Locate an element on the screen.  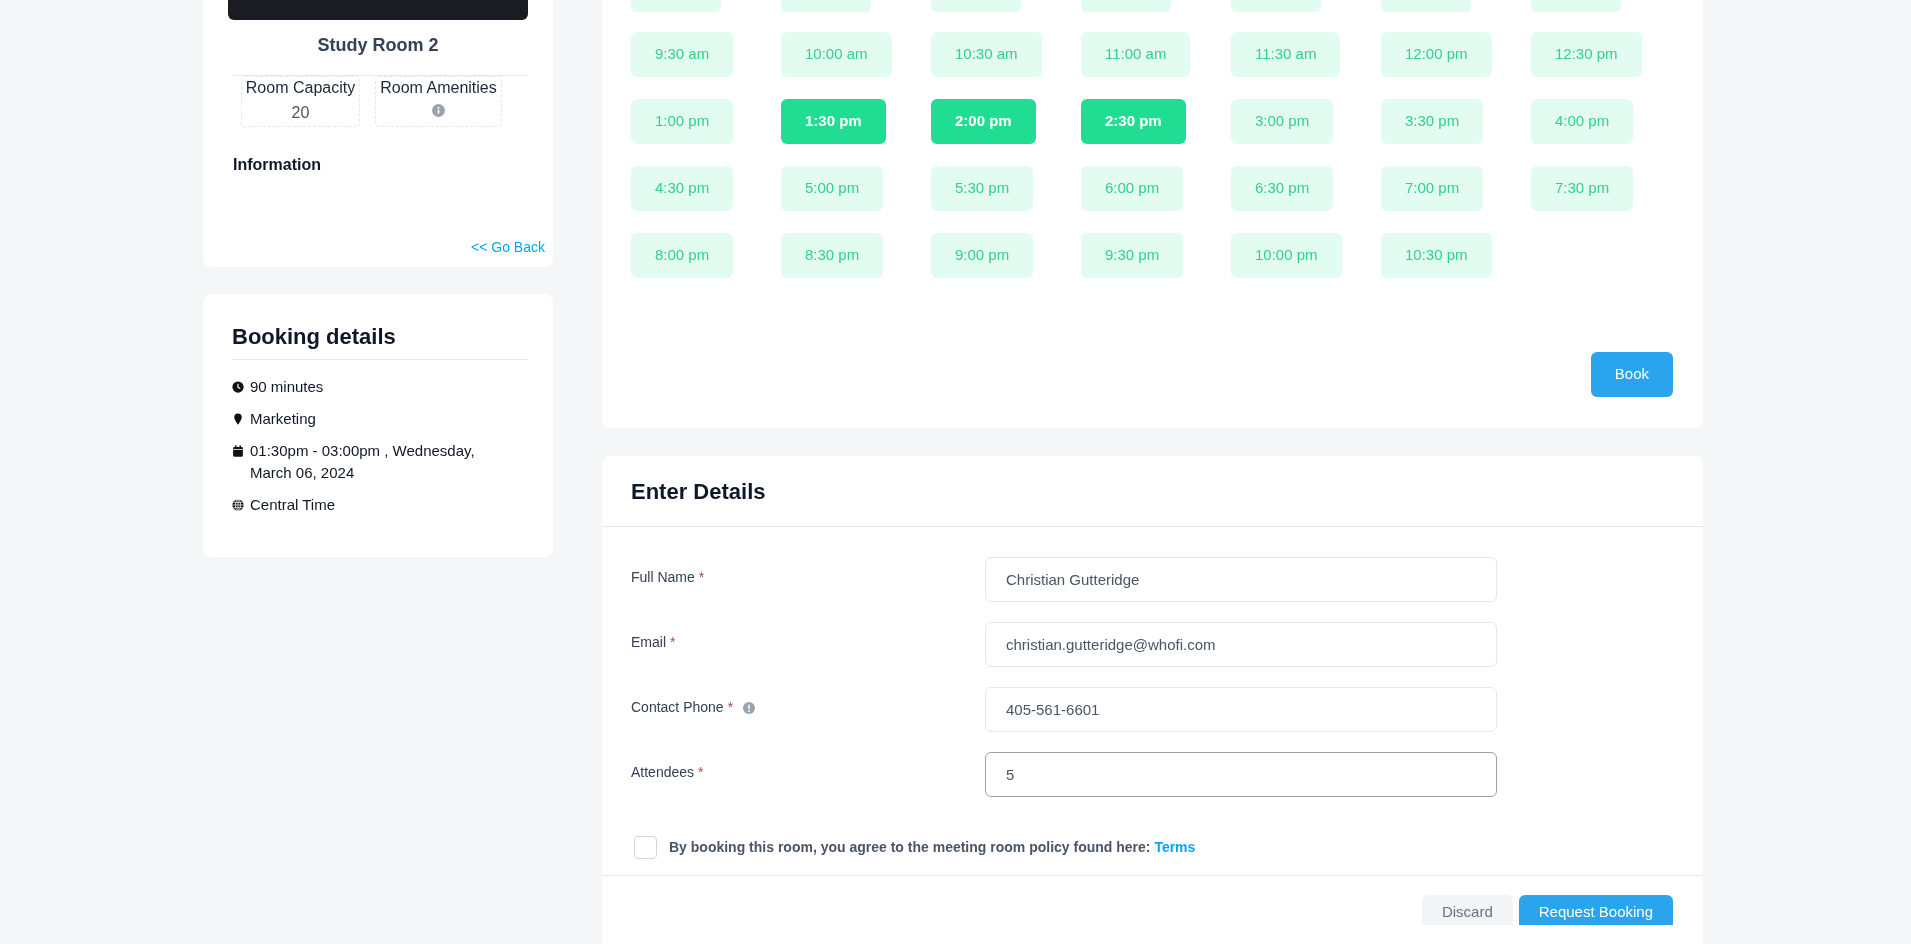
time-slot-button: 12:30 pm is located at coordinates (1586, 54).